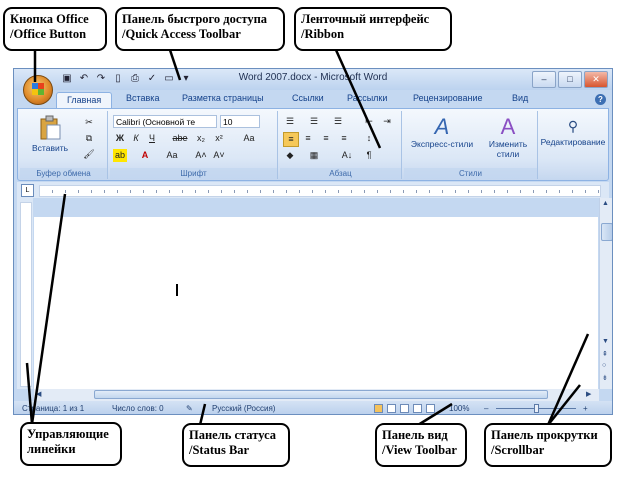  Describe the element at coordinates (520, 98) in the screenshot. I see `tab-view: Вид` at that location.